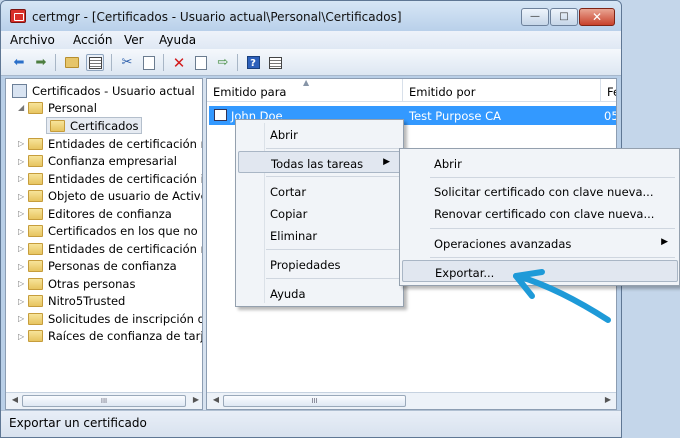  What do you see at coordinates (134, 40) in the screenshot?
I see `menu-ver: Ver` at bounding box center [134, 40].